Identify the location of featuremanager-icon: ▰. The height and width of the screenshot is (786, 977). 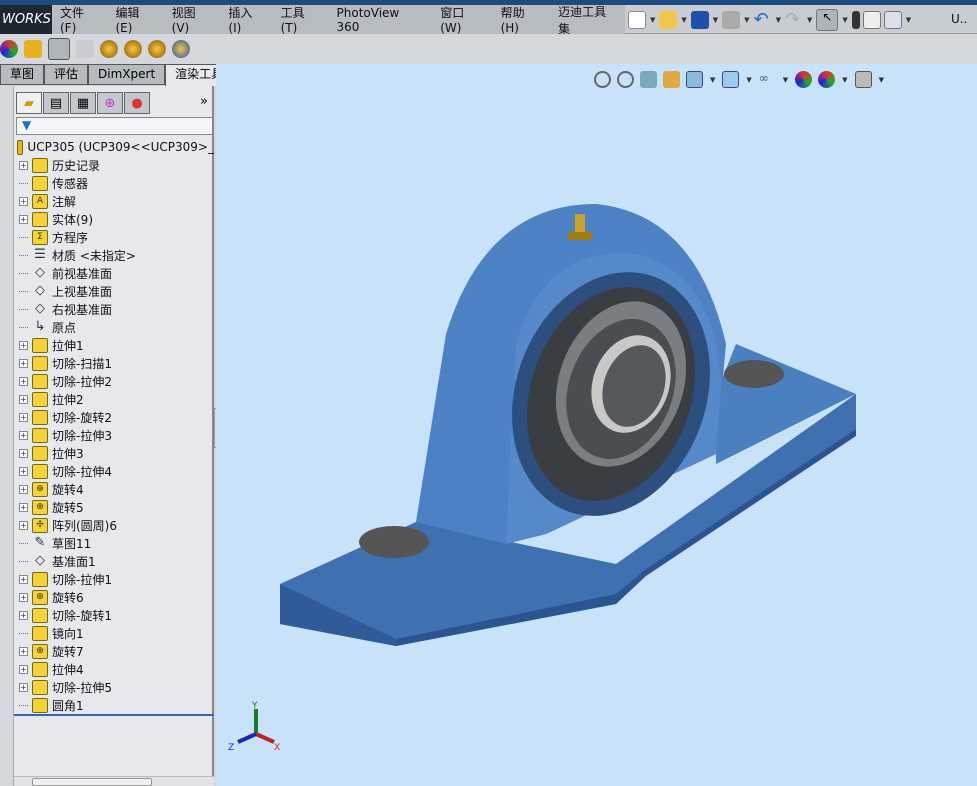
(29, 103).